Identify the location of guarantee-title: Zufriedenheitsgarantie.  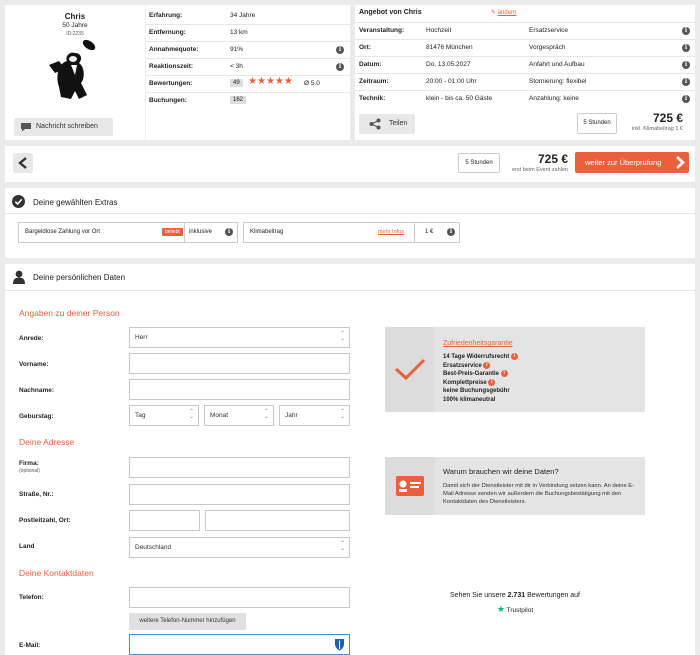
(478, 343).